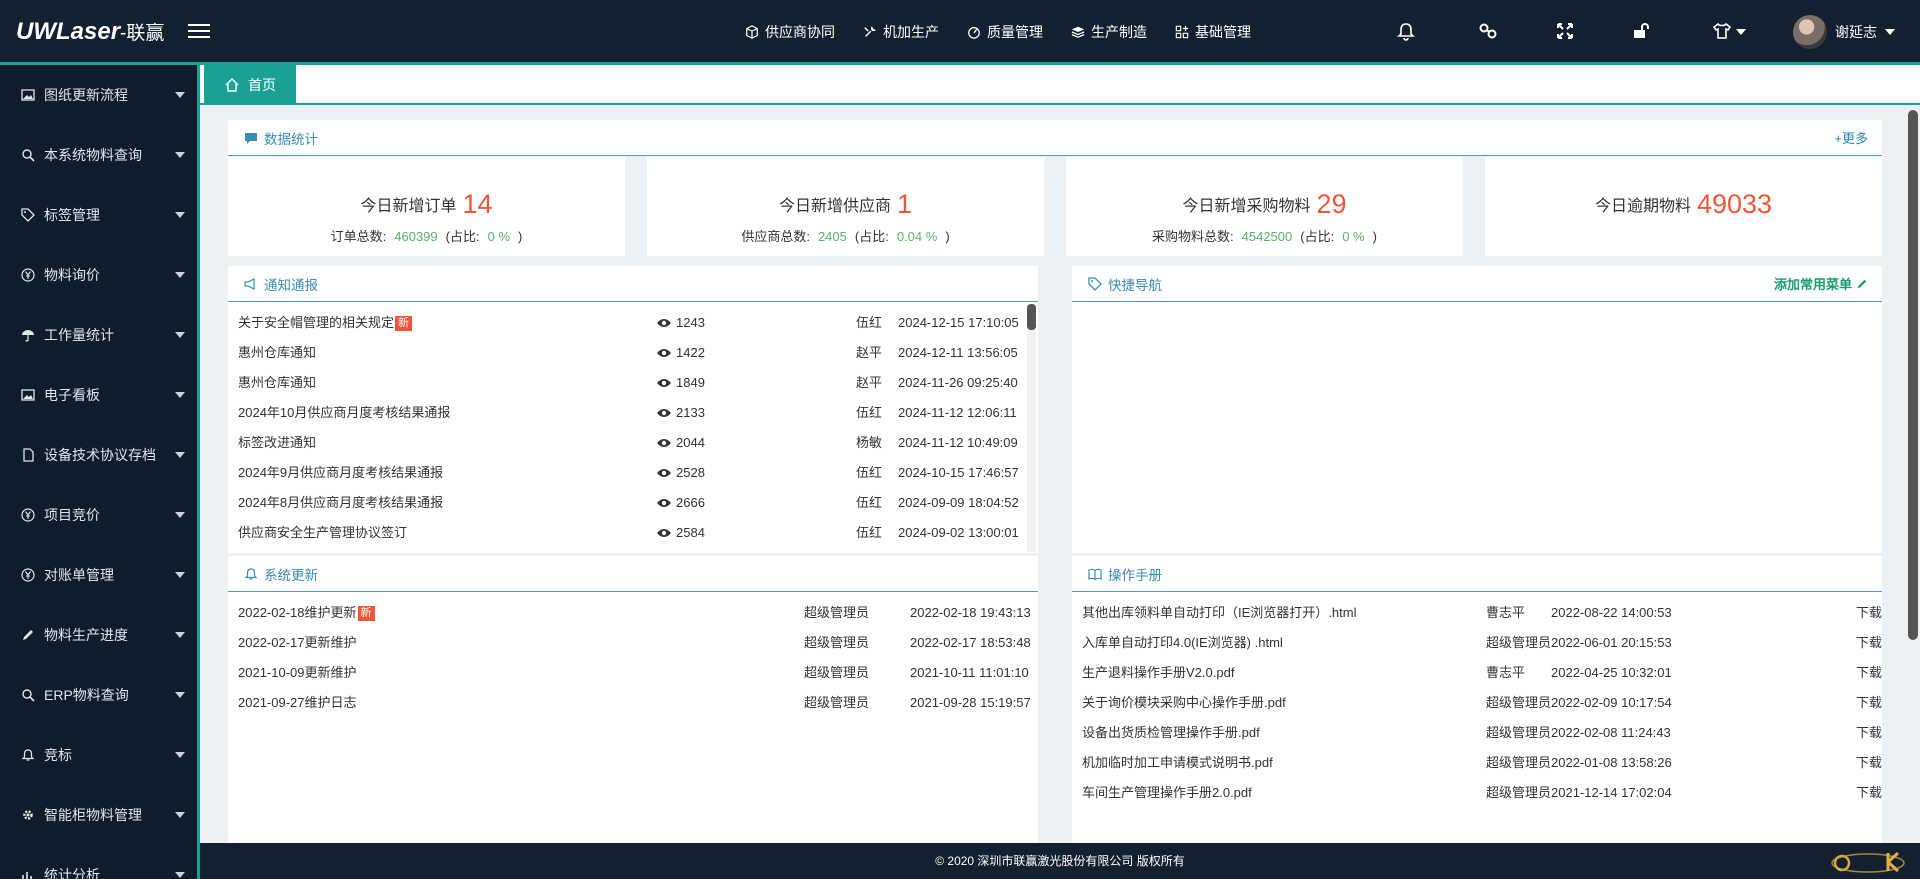  Describe the element at coordinates (98, 335) in the screenshot. I see `sidebar-item-workload: 工作量统计` at that location.